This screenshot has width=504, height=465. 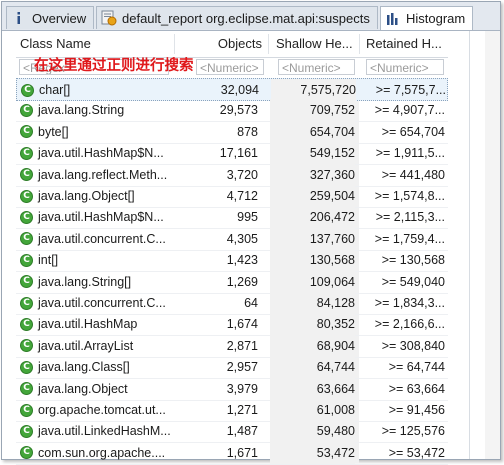 What do you see at coordinates (312, 238) in the screenshot?
I see `shallow-heap-cell: 137,760` at bounding box center [312, 238].